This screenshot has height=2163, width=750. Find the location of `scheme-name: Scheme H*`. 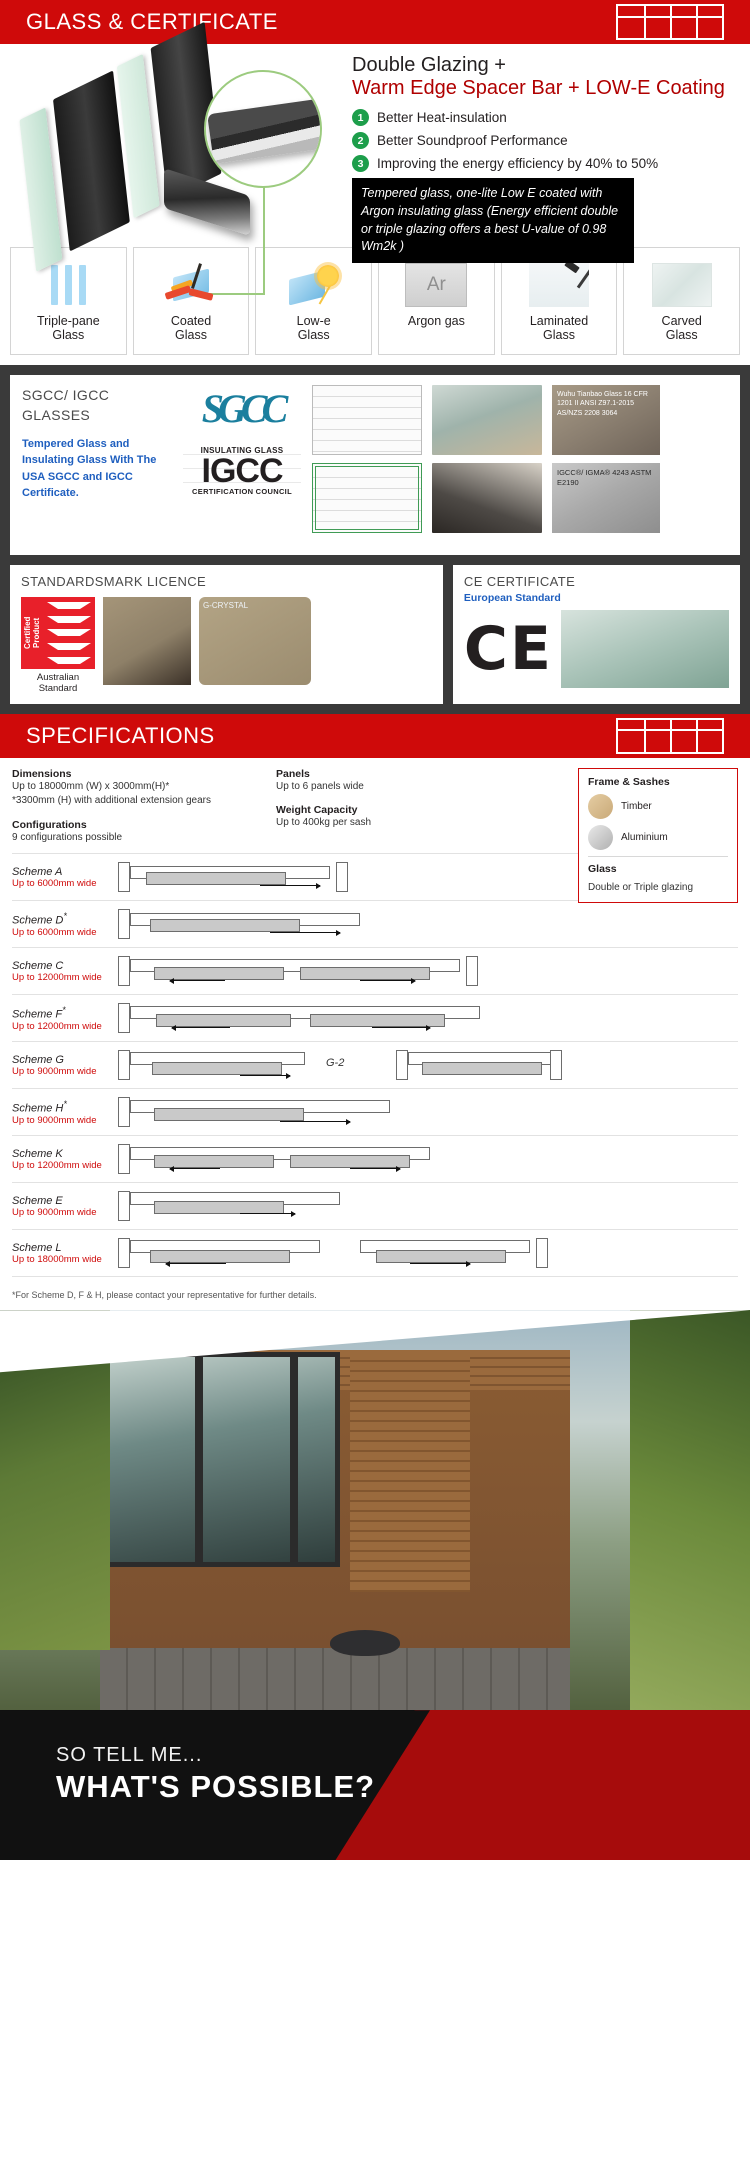

scheme-name: Scheme H* is located at coordinates (39, 1106).